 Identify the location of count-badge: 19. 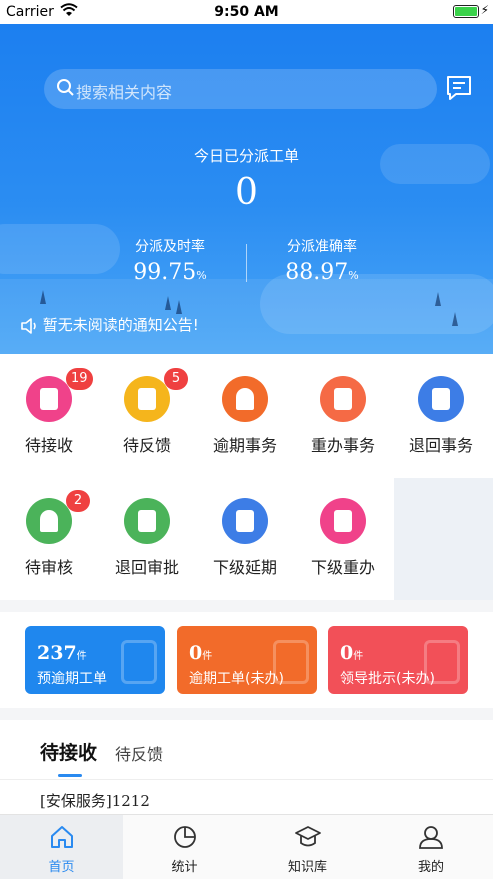
(79, 379).